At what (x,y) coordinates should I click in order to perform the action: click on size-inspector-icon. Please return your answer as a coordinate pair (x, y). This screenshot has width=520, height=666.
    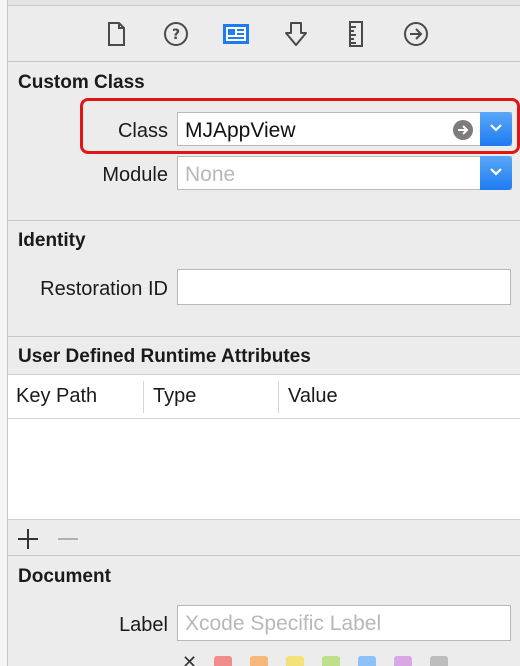
    Looking at the image, I should click on (356, 34).